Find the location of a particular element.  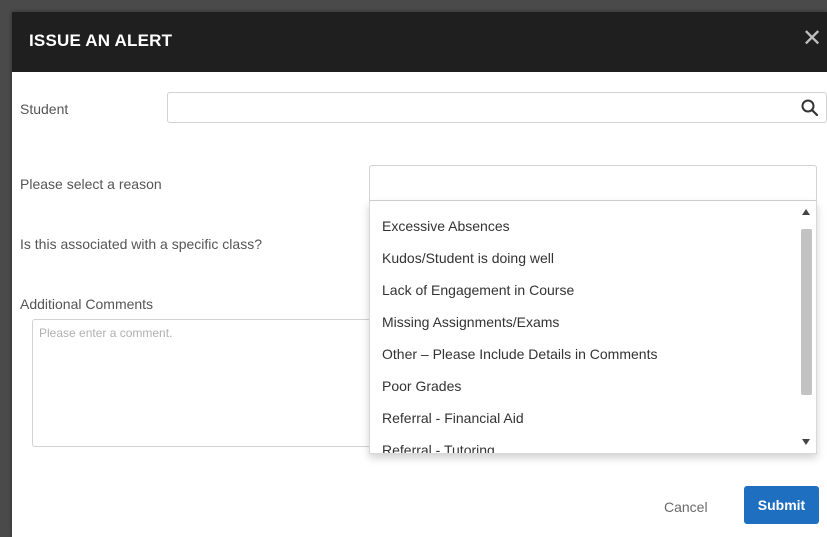

dialog-header: ISSUE AN ALERT ✕ is located at coordinates (419, 42).